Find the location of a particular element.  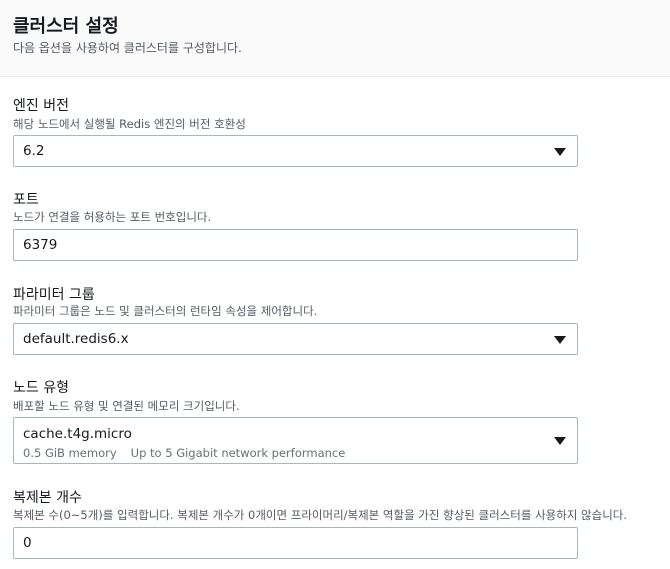

port-input: 6379 is located at coordinates (295, 245).